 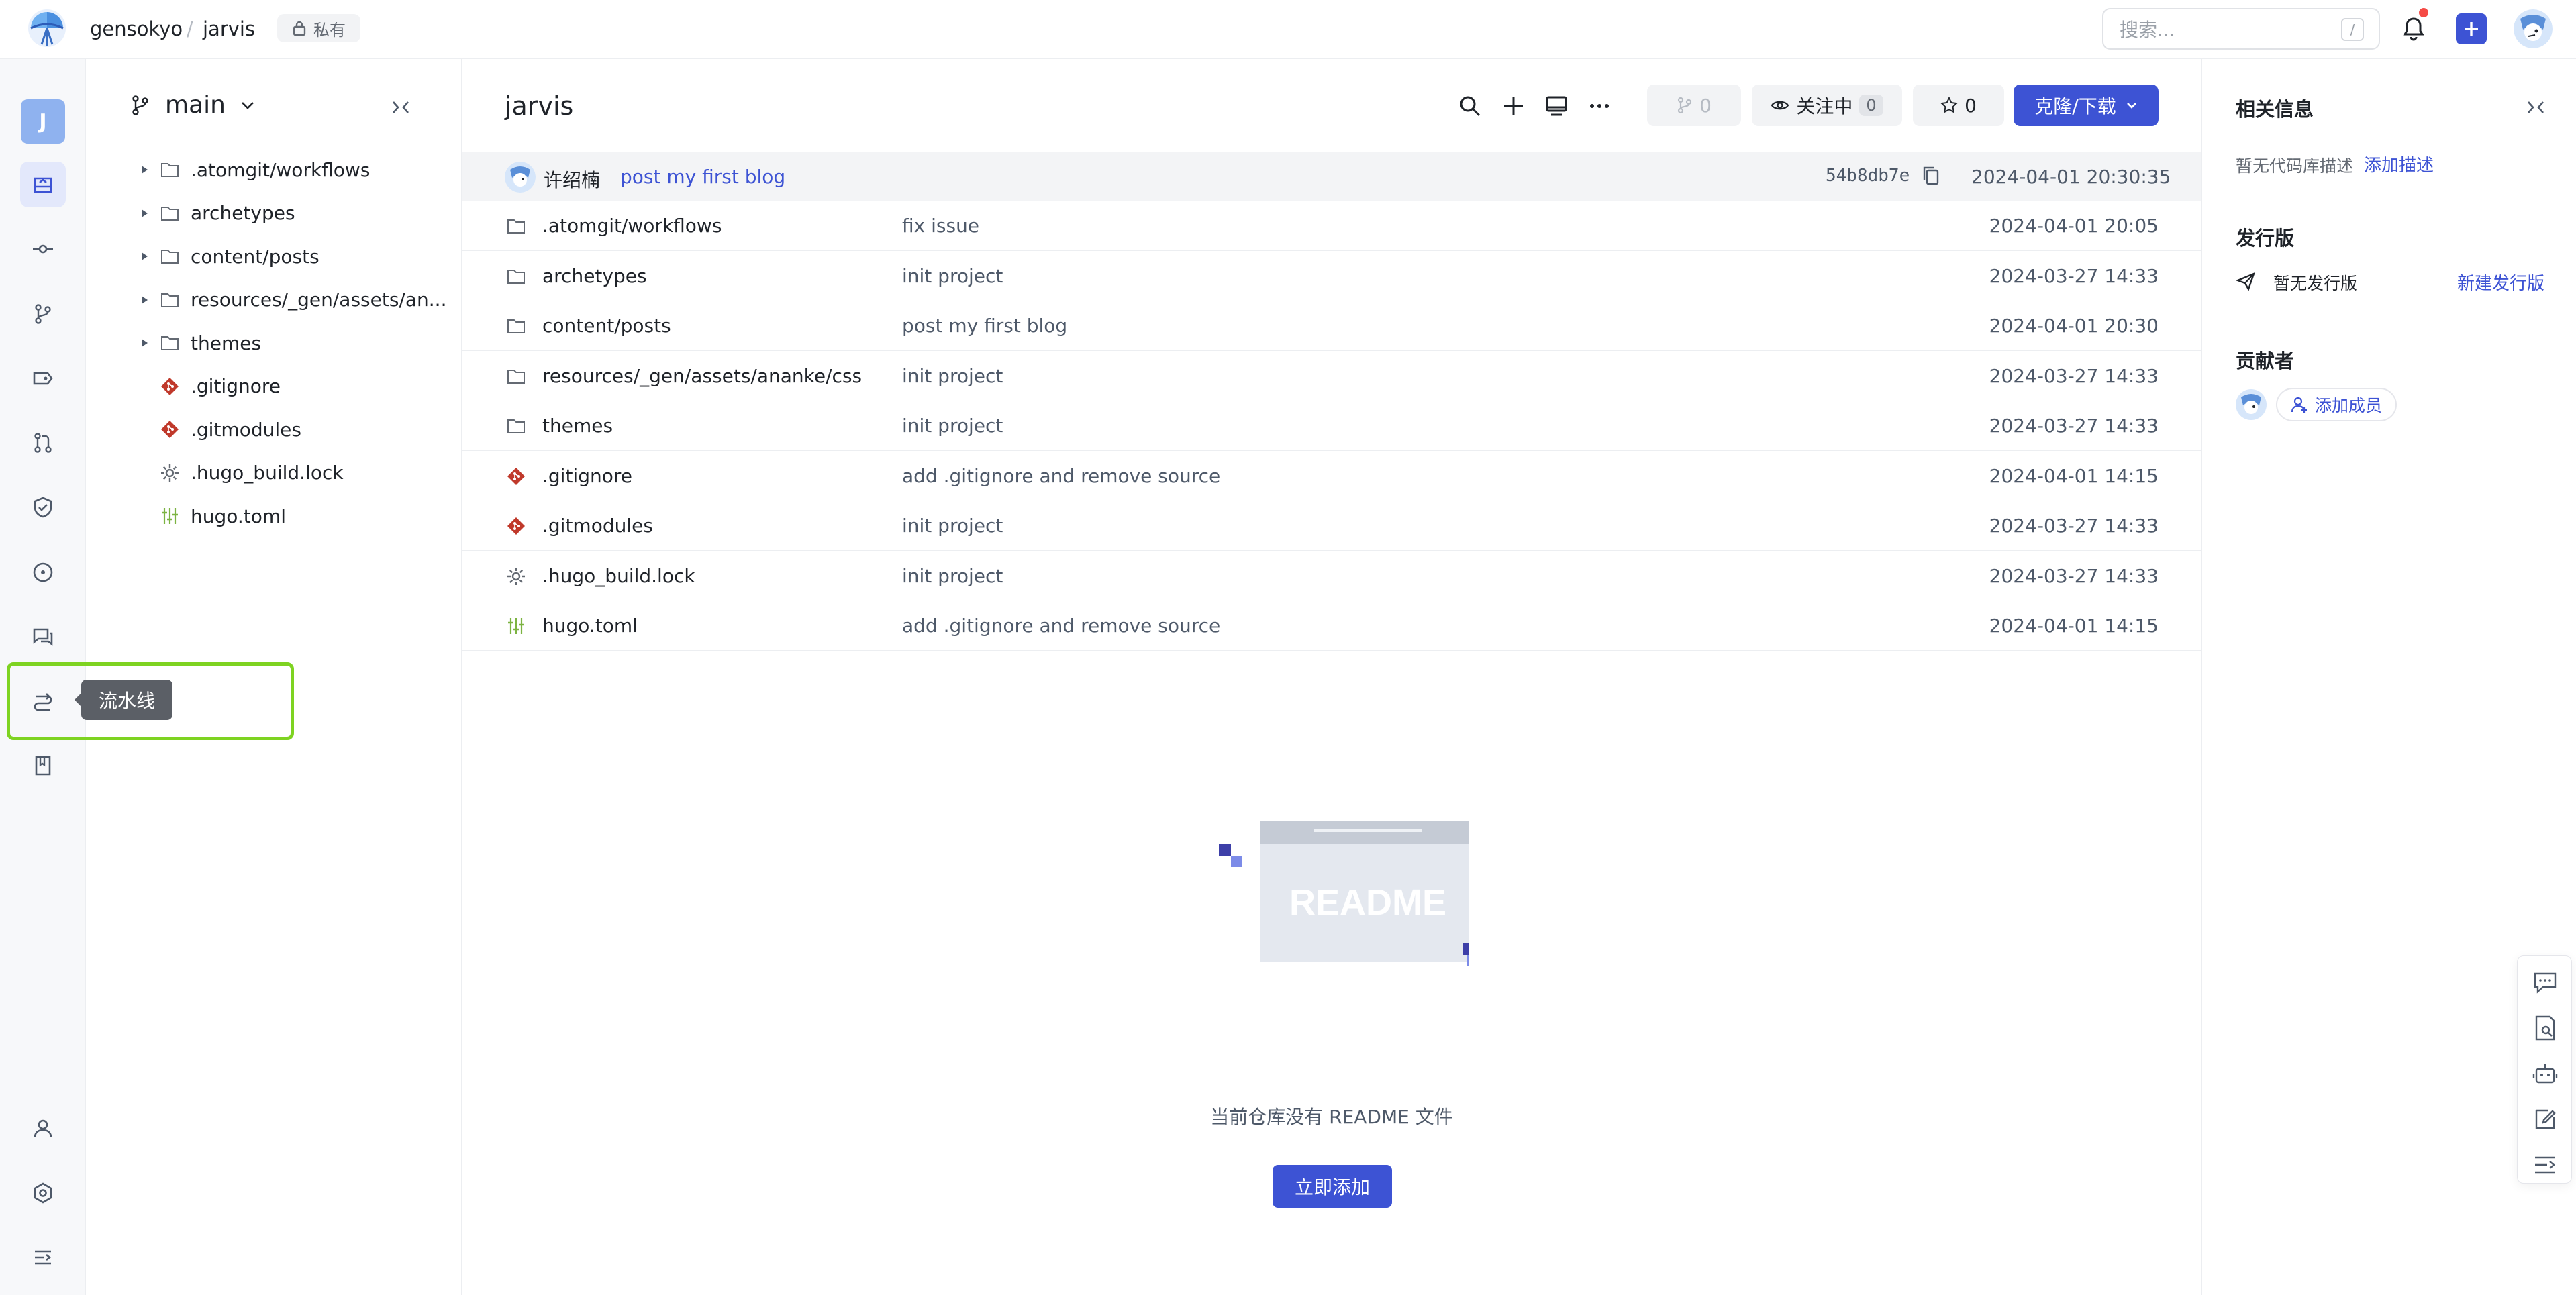 What do you see at coordinates (267, 473) in the screenshot?
I see `tree-item-label: .hugo_build.lock` at bounding box center [267, 473].